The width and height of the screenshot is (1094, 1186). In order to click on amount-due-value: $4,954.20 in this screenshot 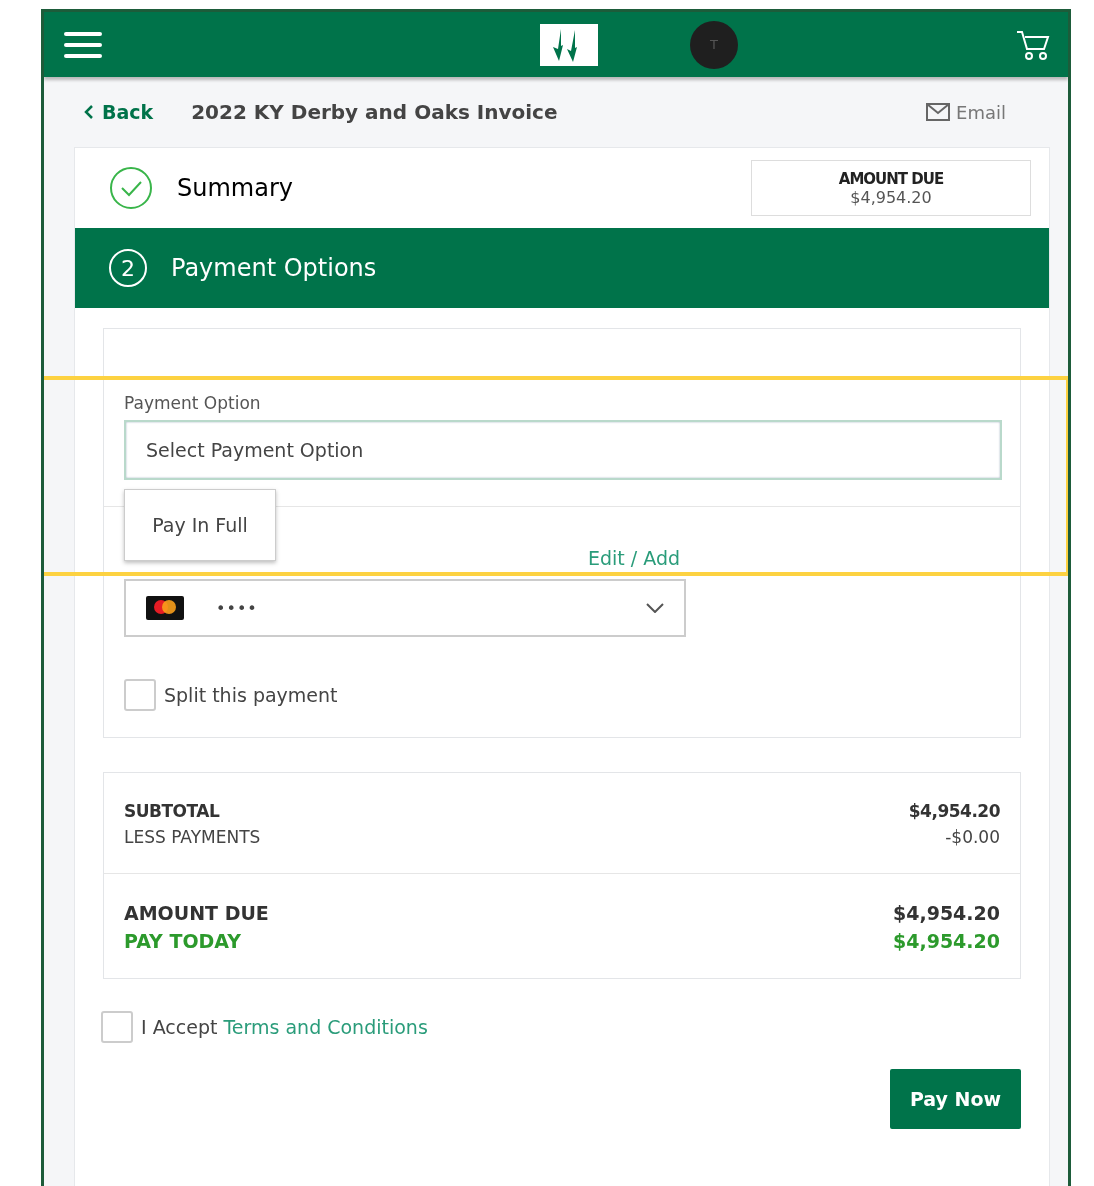, I will do `click(891, 197)`.